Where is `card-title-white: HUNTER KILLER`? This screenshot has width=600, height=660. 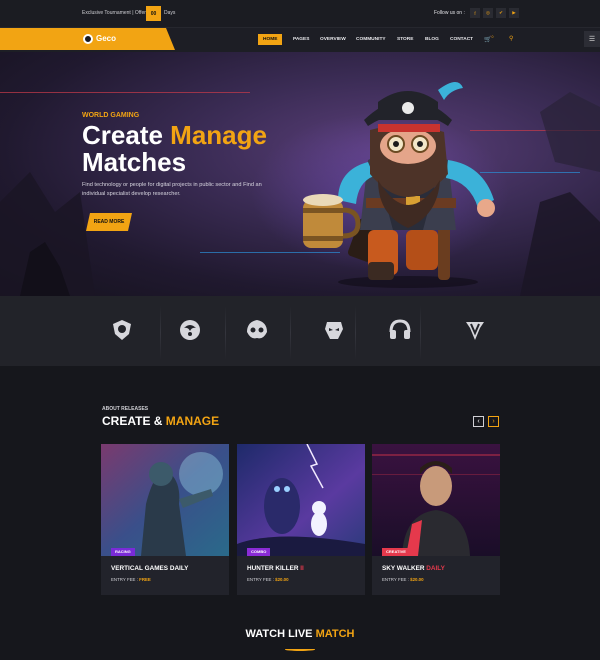 card-title-white: HUNTER KILLER is located at coordinates (274, 568).